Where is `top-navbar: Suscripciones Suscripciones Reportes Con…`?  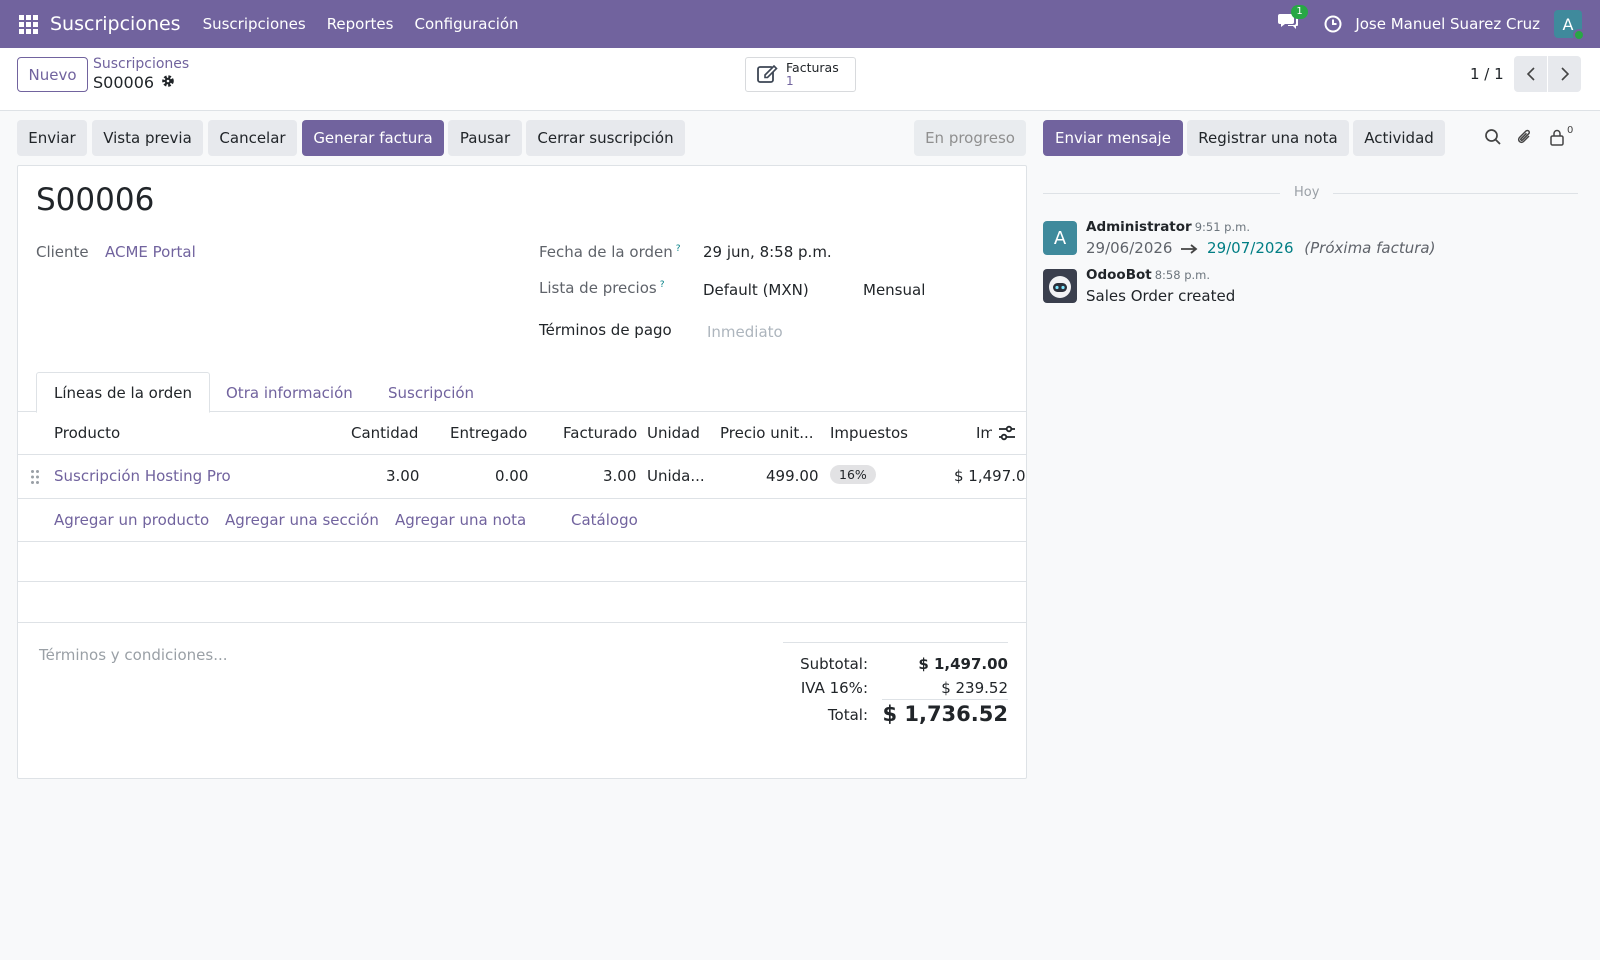 top-navbar: Suscripciones Suscripciones Reportes Con… is located at coordinates (800, 24).